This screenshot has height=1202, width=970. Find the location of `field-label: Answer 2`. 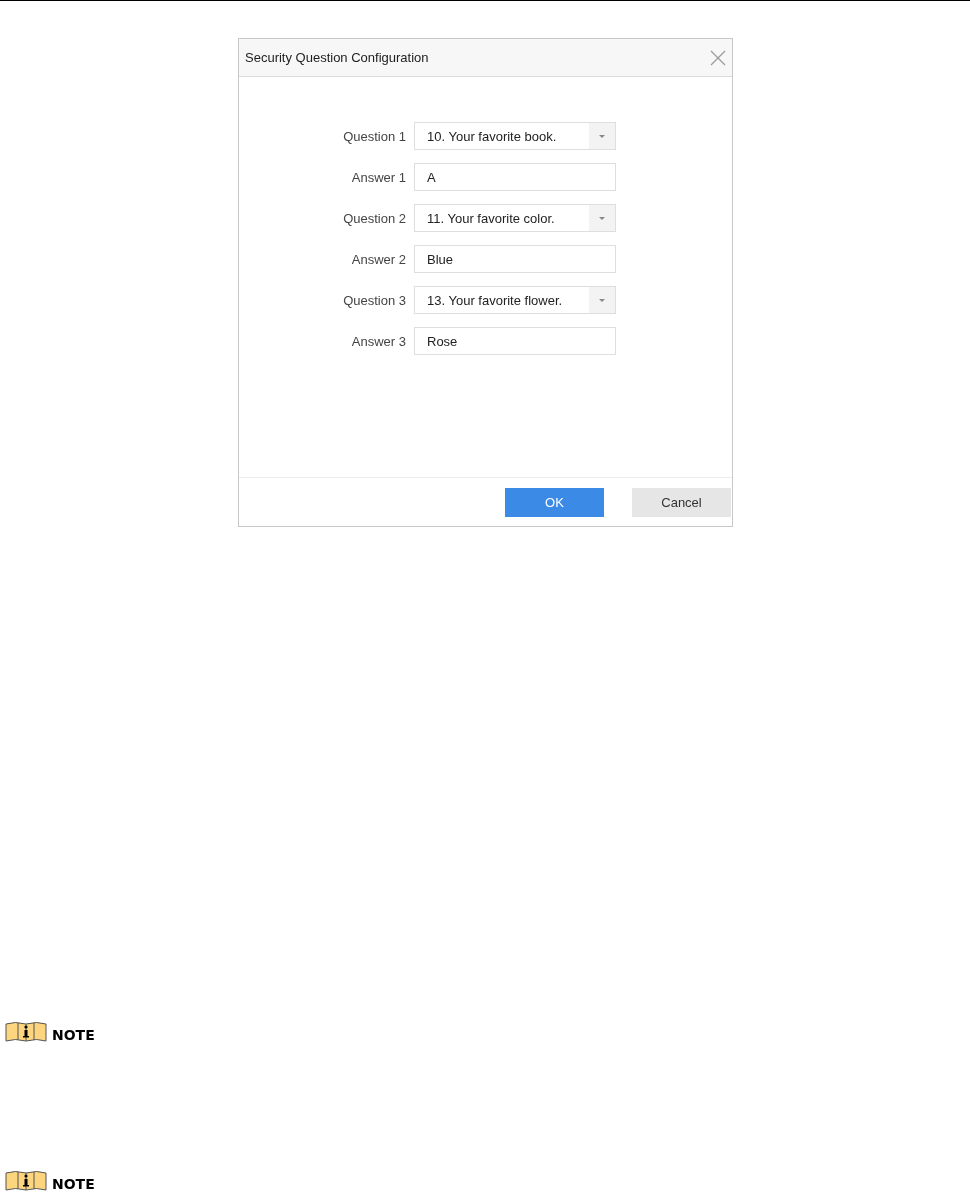

field-label: Answer 2 is located at coordinates (378, 259).